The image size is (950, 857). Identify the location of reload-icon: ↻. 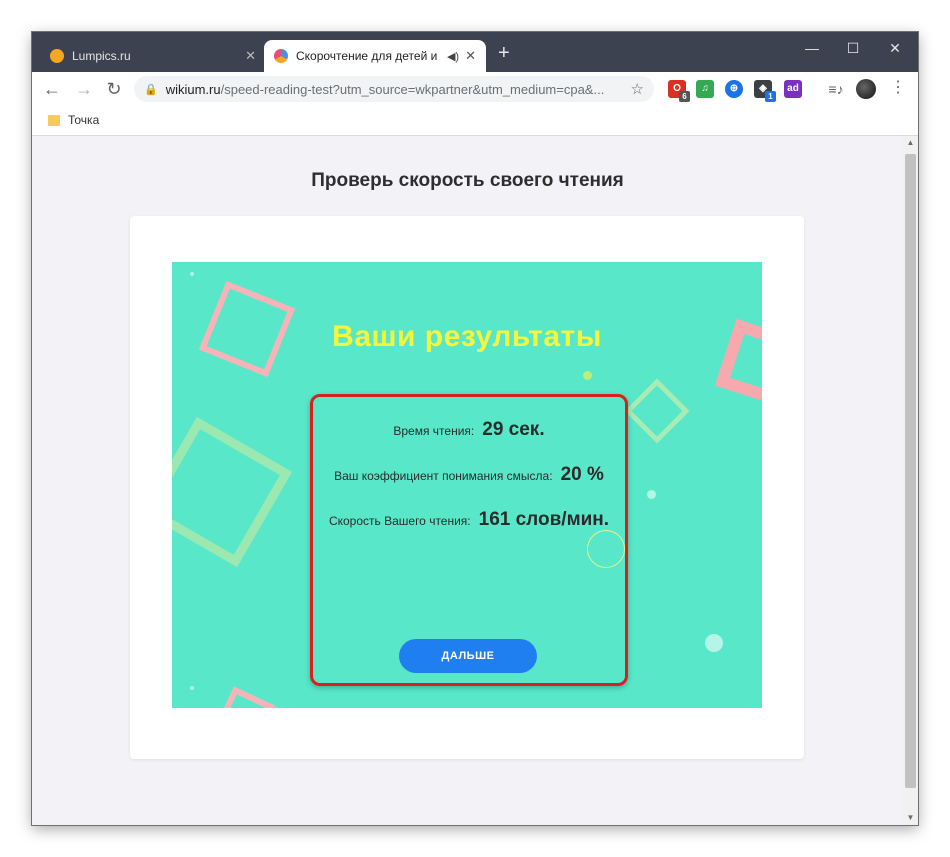
(114, 89).